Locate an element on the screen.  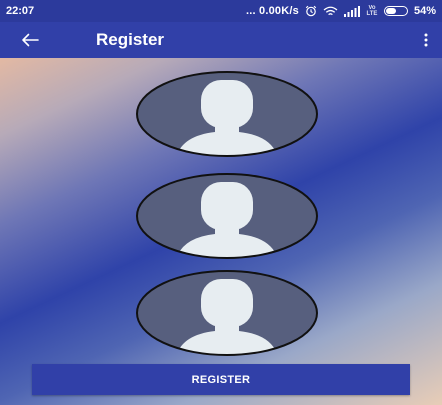
page-title: Register is located at coordinates (130, 39).